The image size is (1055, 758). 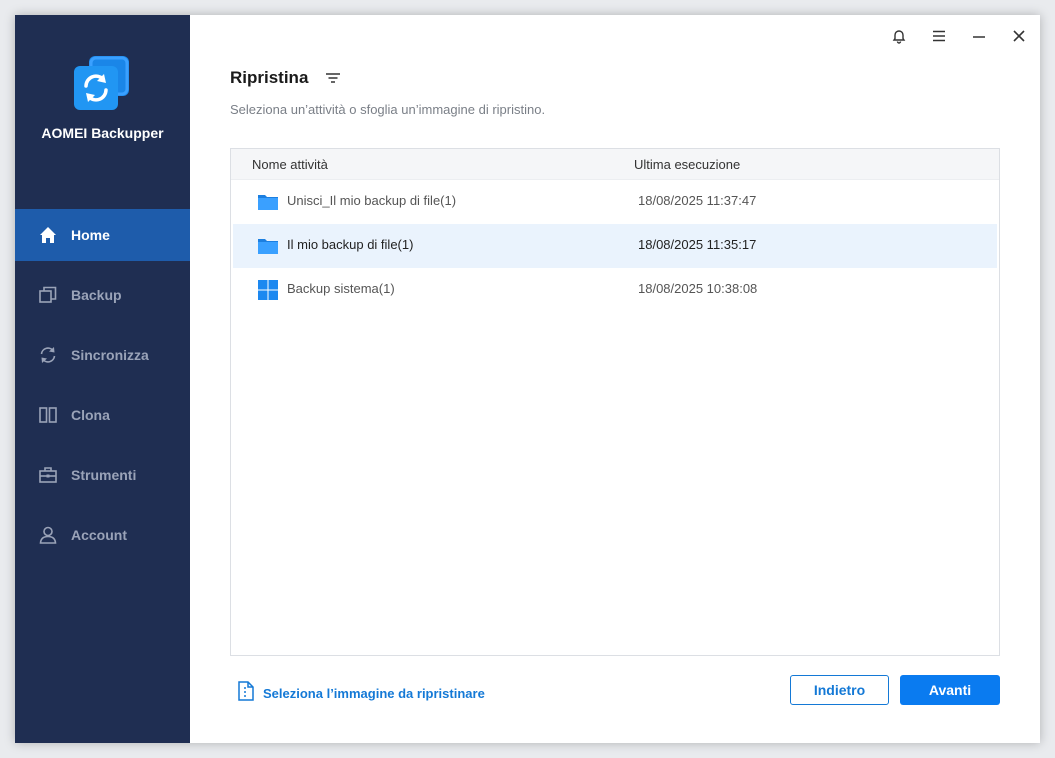 I want to click on sidebar-item-label: Sincronizza, so click(x=110, y=355).